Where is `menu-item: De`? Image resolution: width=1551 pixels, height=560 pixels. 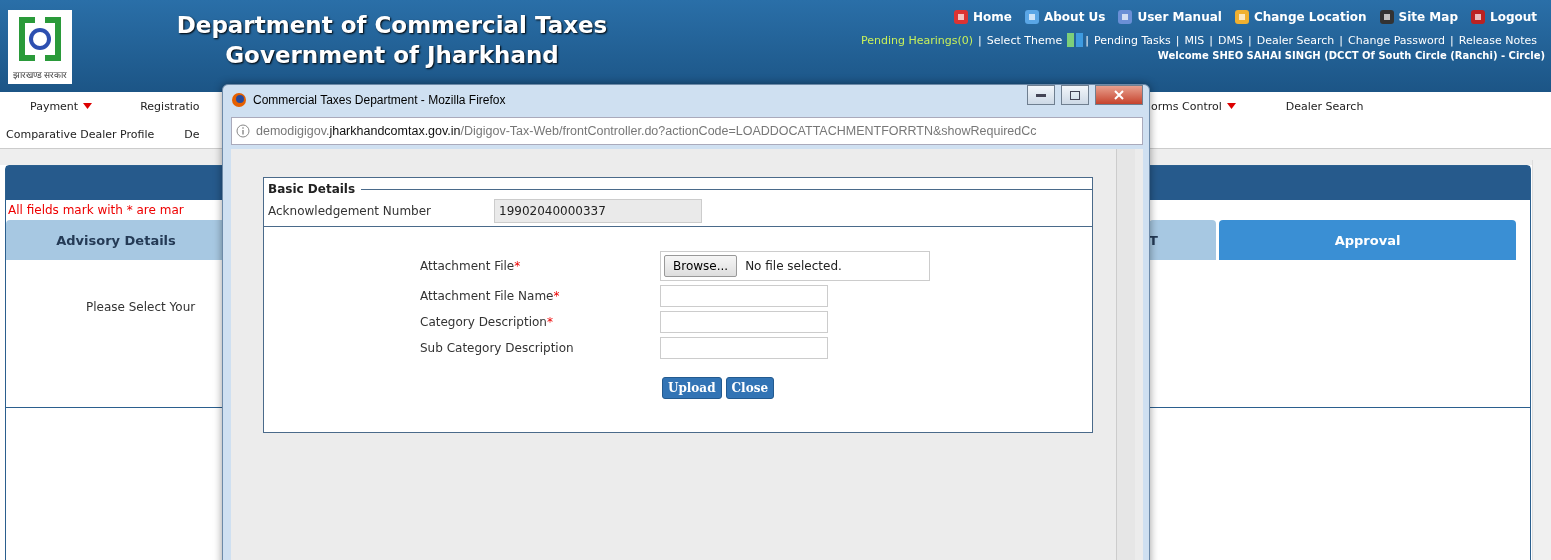 menu-item: De is located at coordinates (192, 134).